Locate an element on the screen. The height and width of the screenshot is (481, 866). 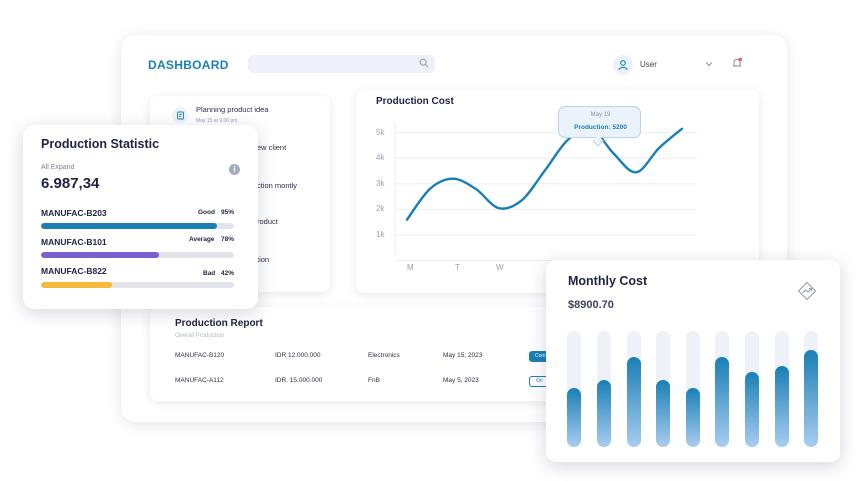
activity-item-label: ction montly is located at coordinates (277, 185).